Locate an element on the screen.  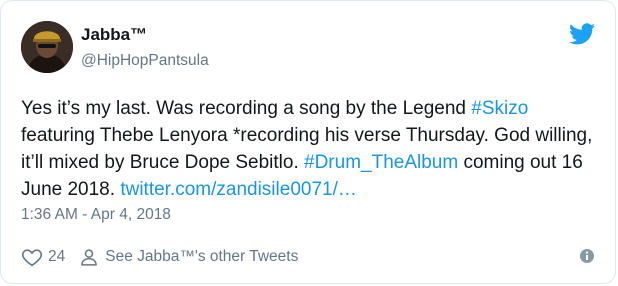
avatar-image is located at coordinates (47, 47).